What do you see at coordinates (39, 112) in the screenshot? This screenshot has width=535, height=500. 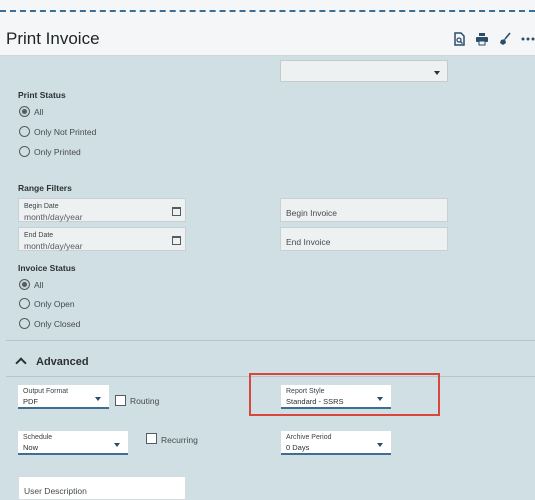 I see `print-status-all-label: All` at bounding box center [39, 112].